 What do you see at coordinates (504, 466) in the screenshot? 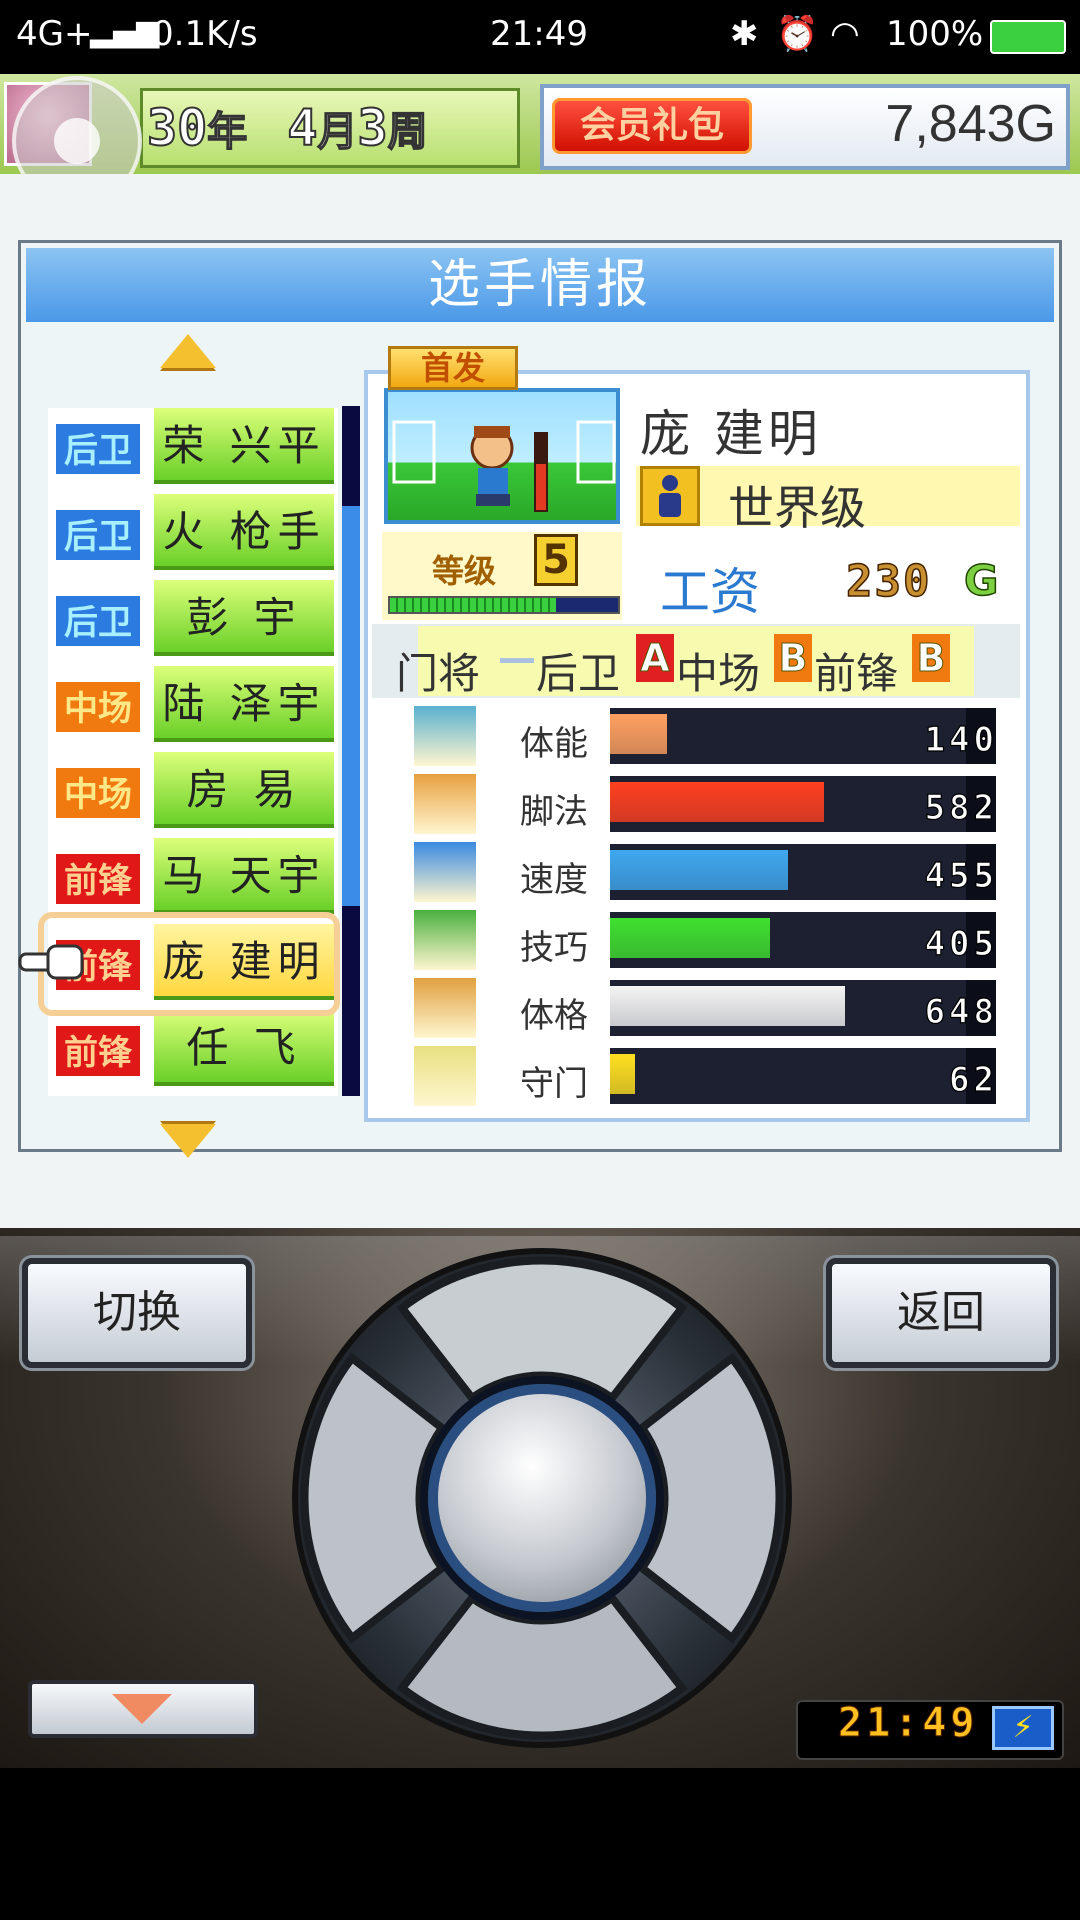
I see `player-sprite-icon` at bounding box center [504, 466].